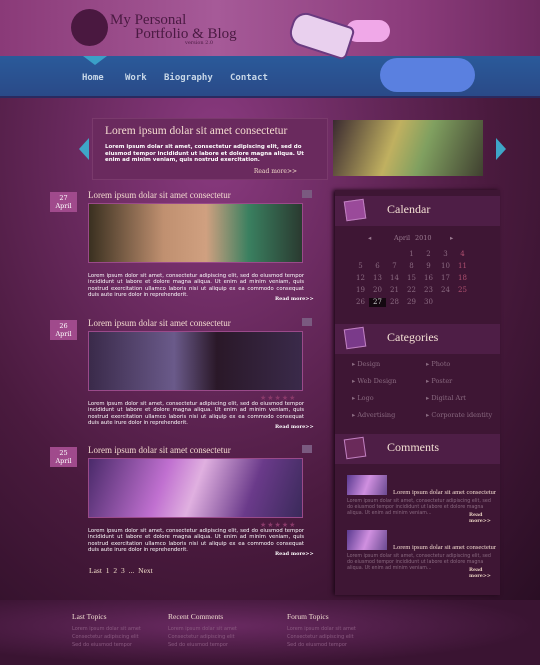  What do you see at coordinates (402, 238) in the screenshot?
I see `calendar-month: April` at bounding box center [402, 238].